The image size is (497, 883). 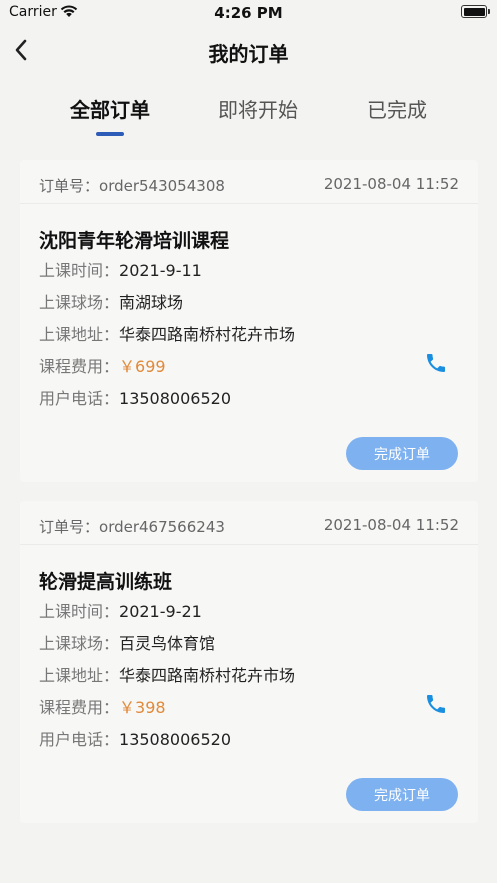 What do you see at coordinates (142, 366) in the screenshot?
I see `fee-value: ￥699` at bounding box center [142, 366].